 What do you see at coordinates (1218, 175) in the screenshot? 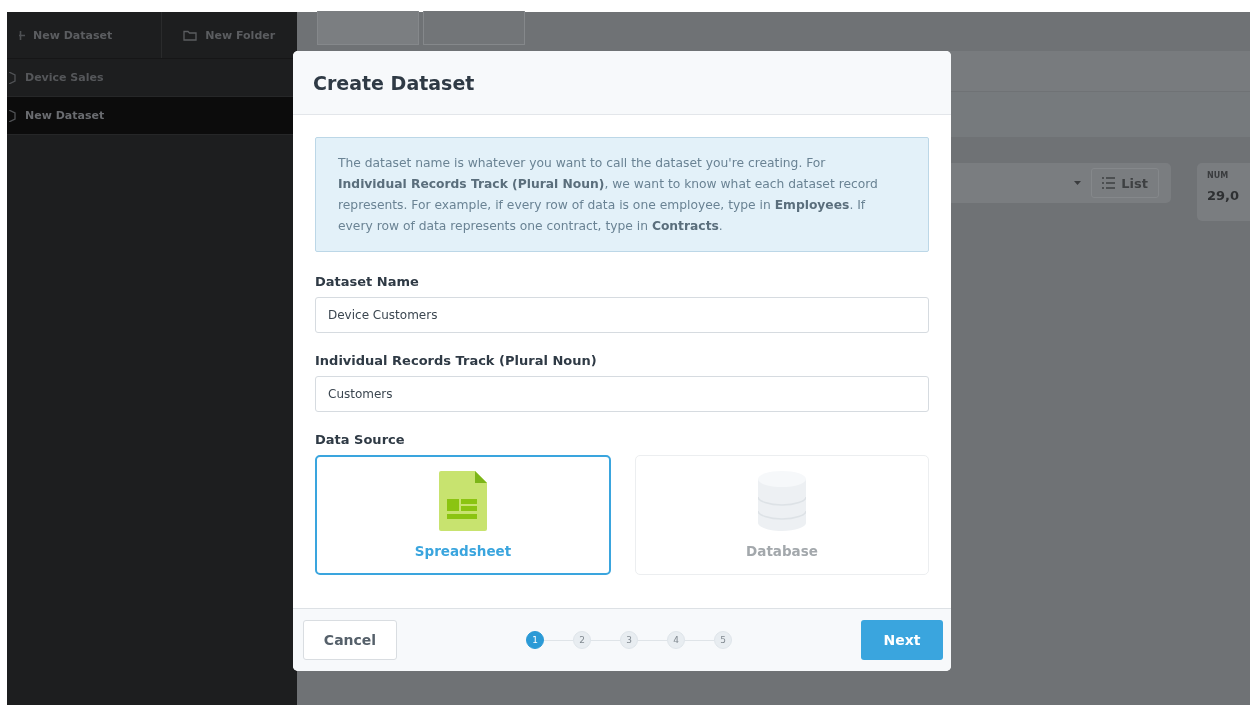
I see `stat-label: NUM` at bounding box center [1218, 175].